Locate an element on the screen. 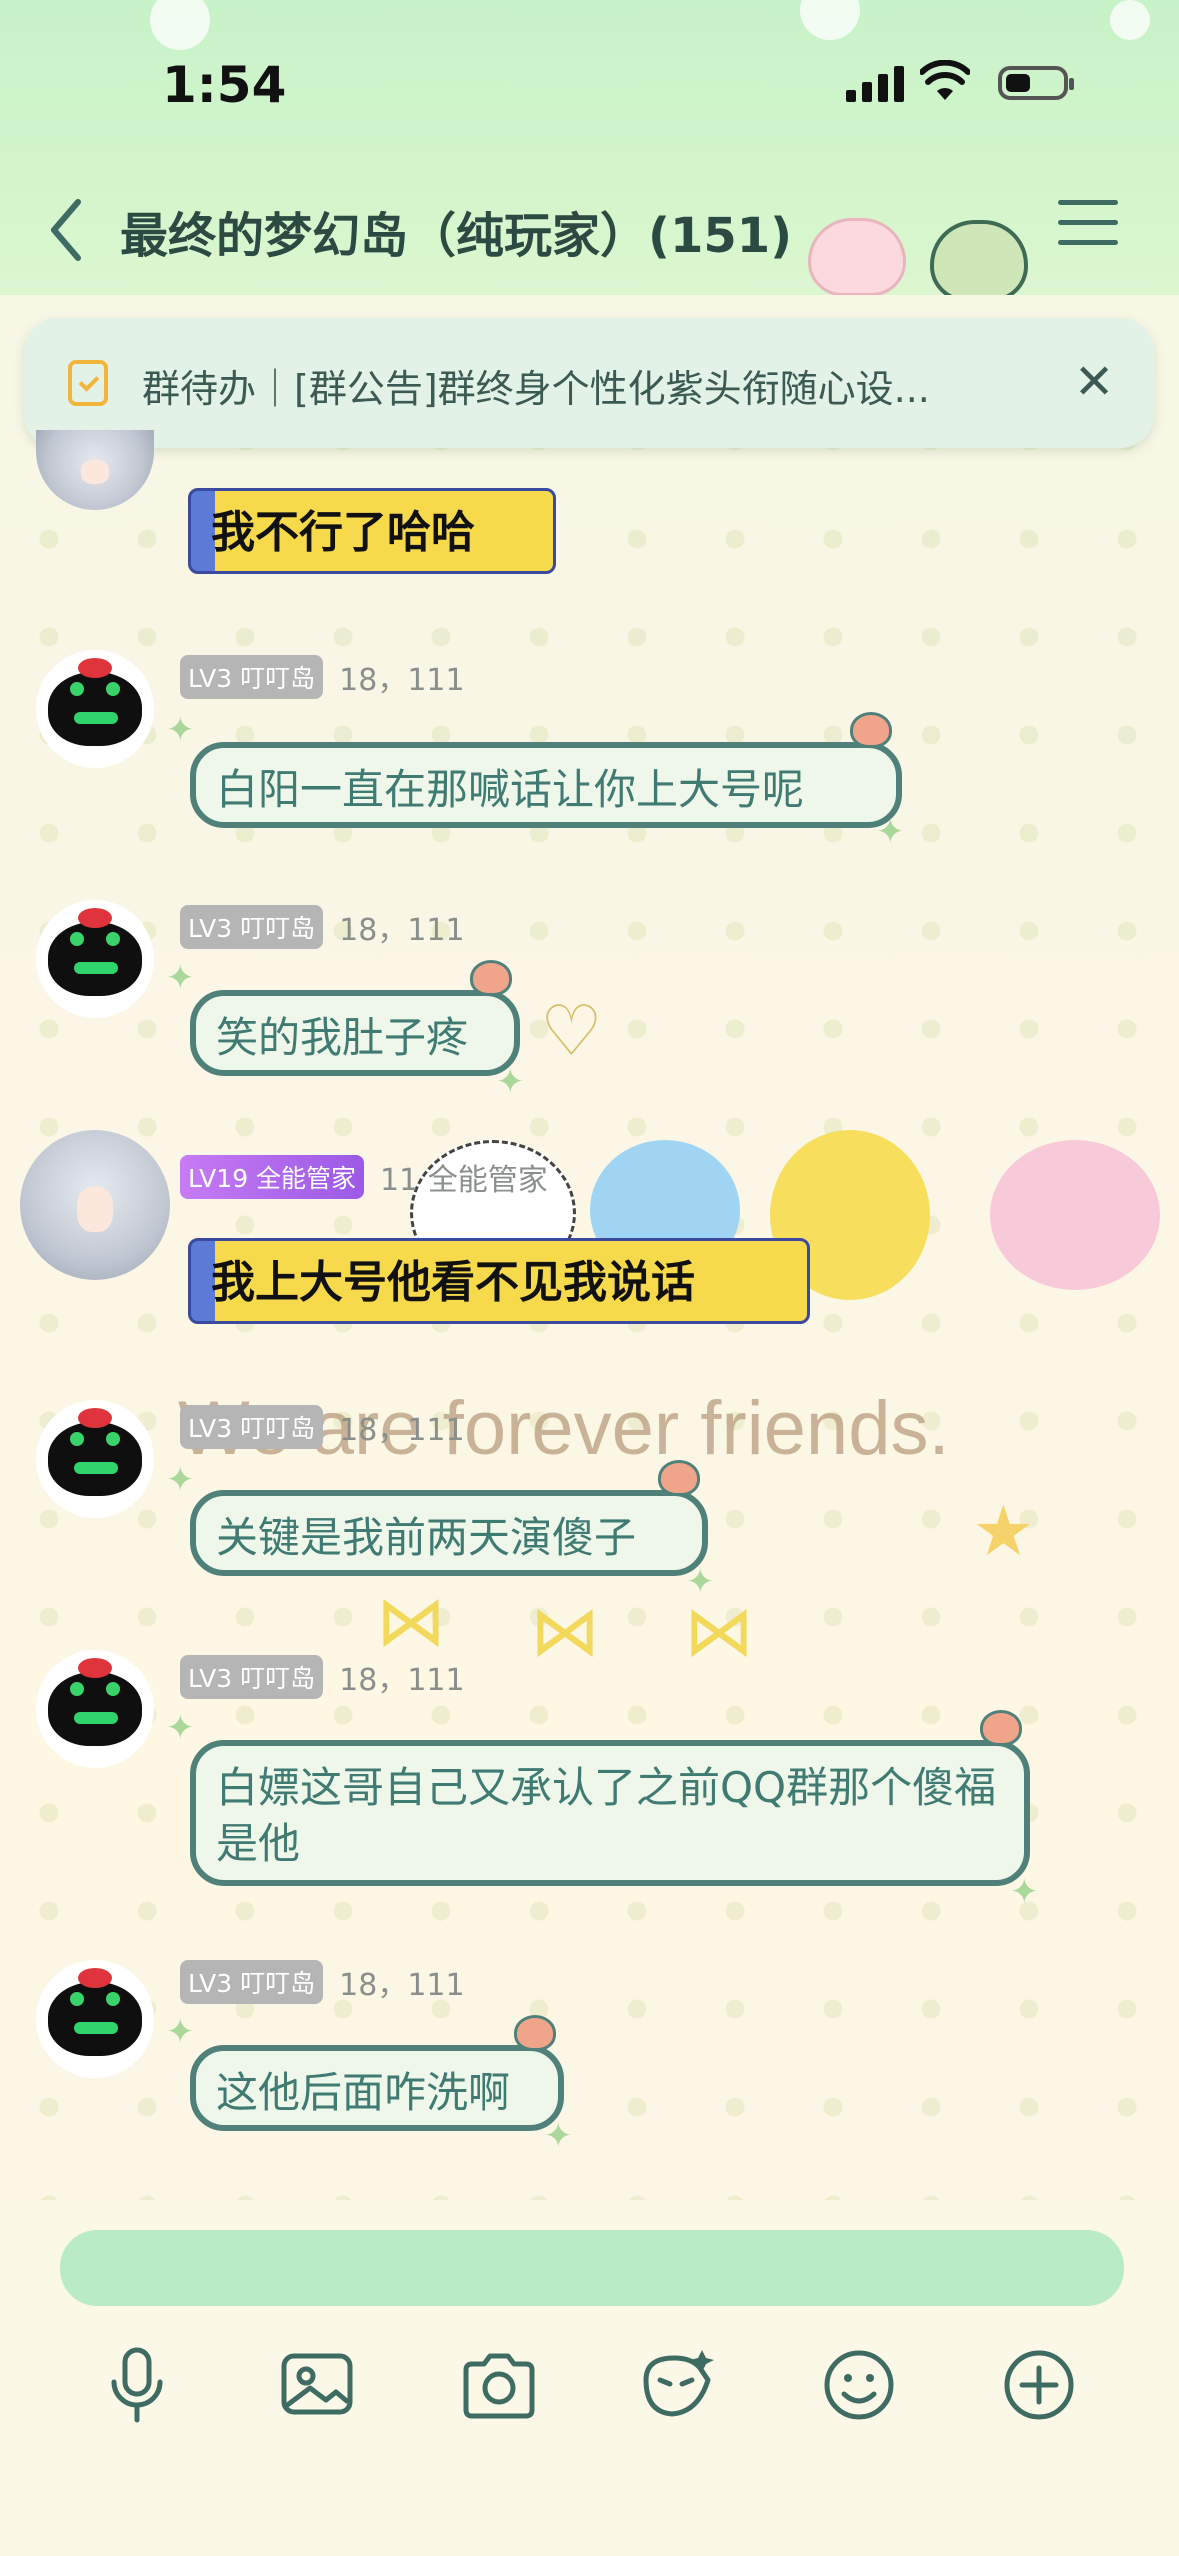 The height and width of the screenshot is (2556, 1179). heart-icon: ♡ is located at coordinates (571, 1031).